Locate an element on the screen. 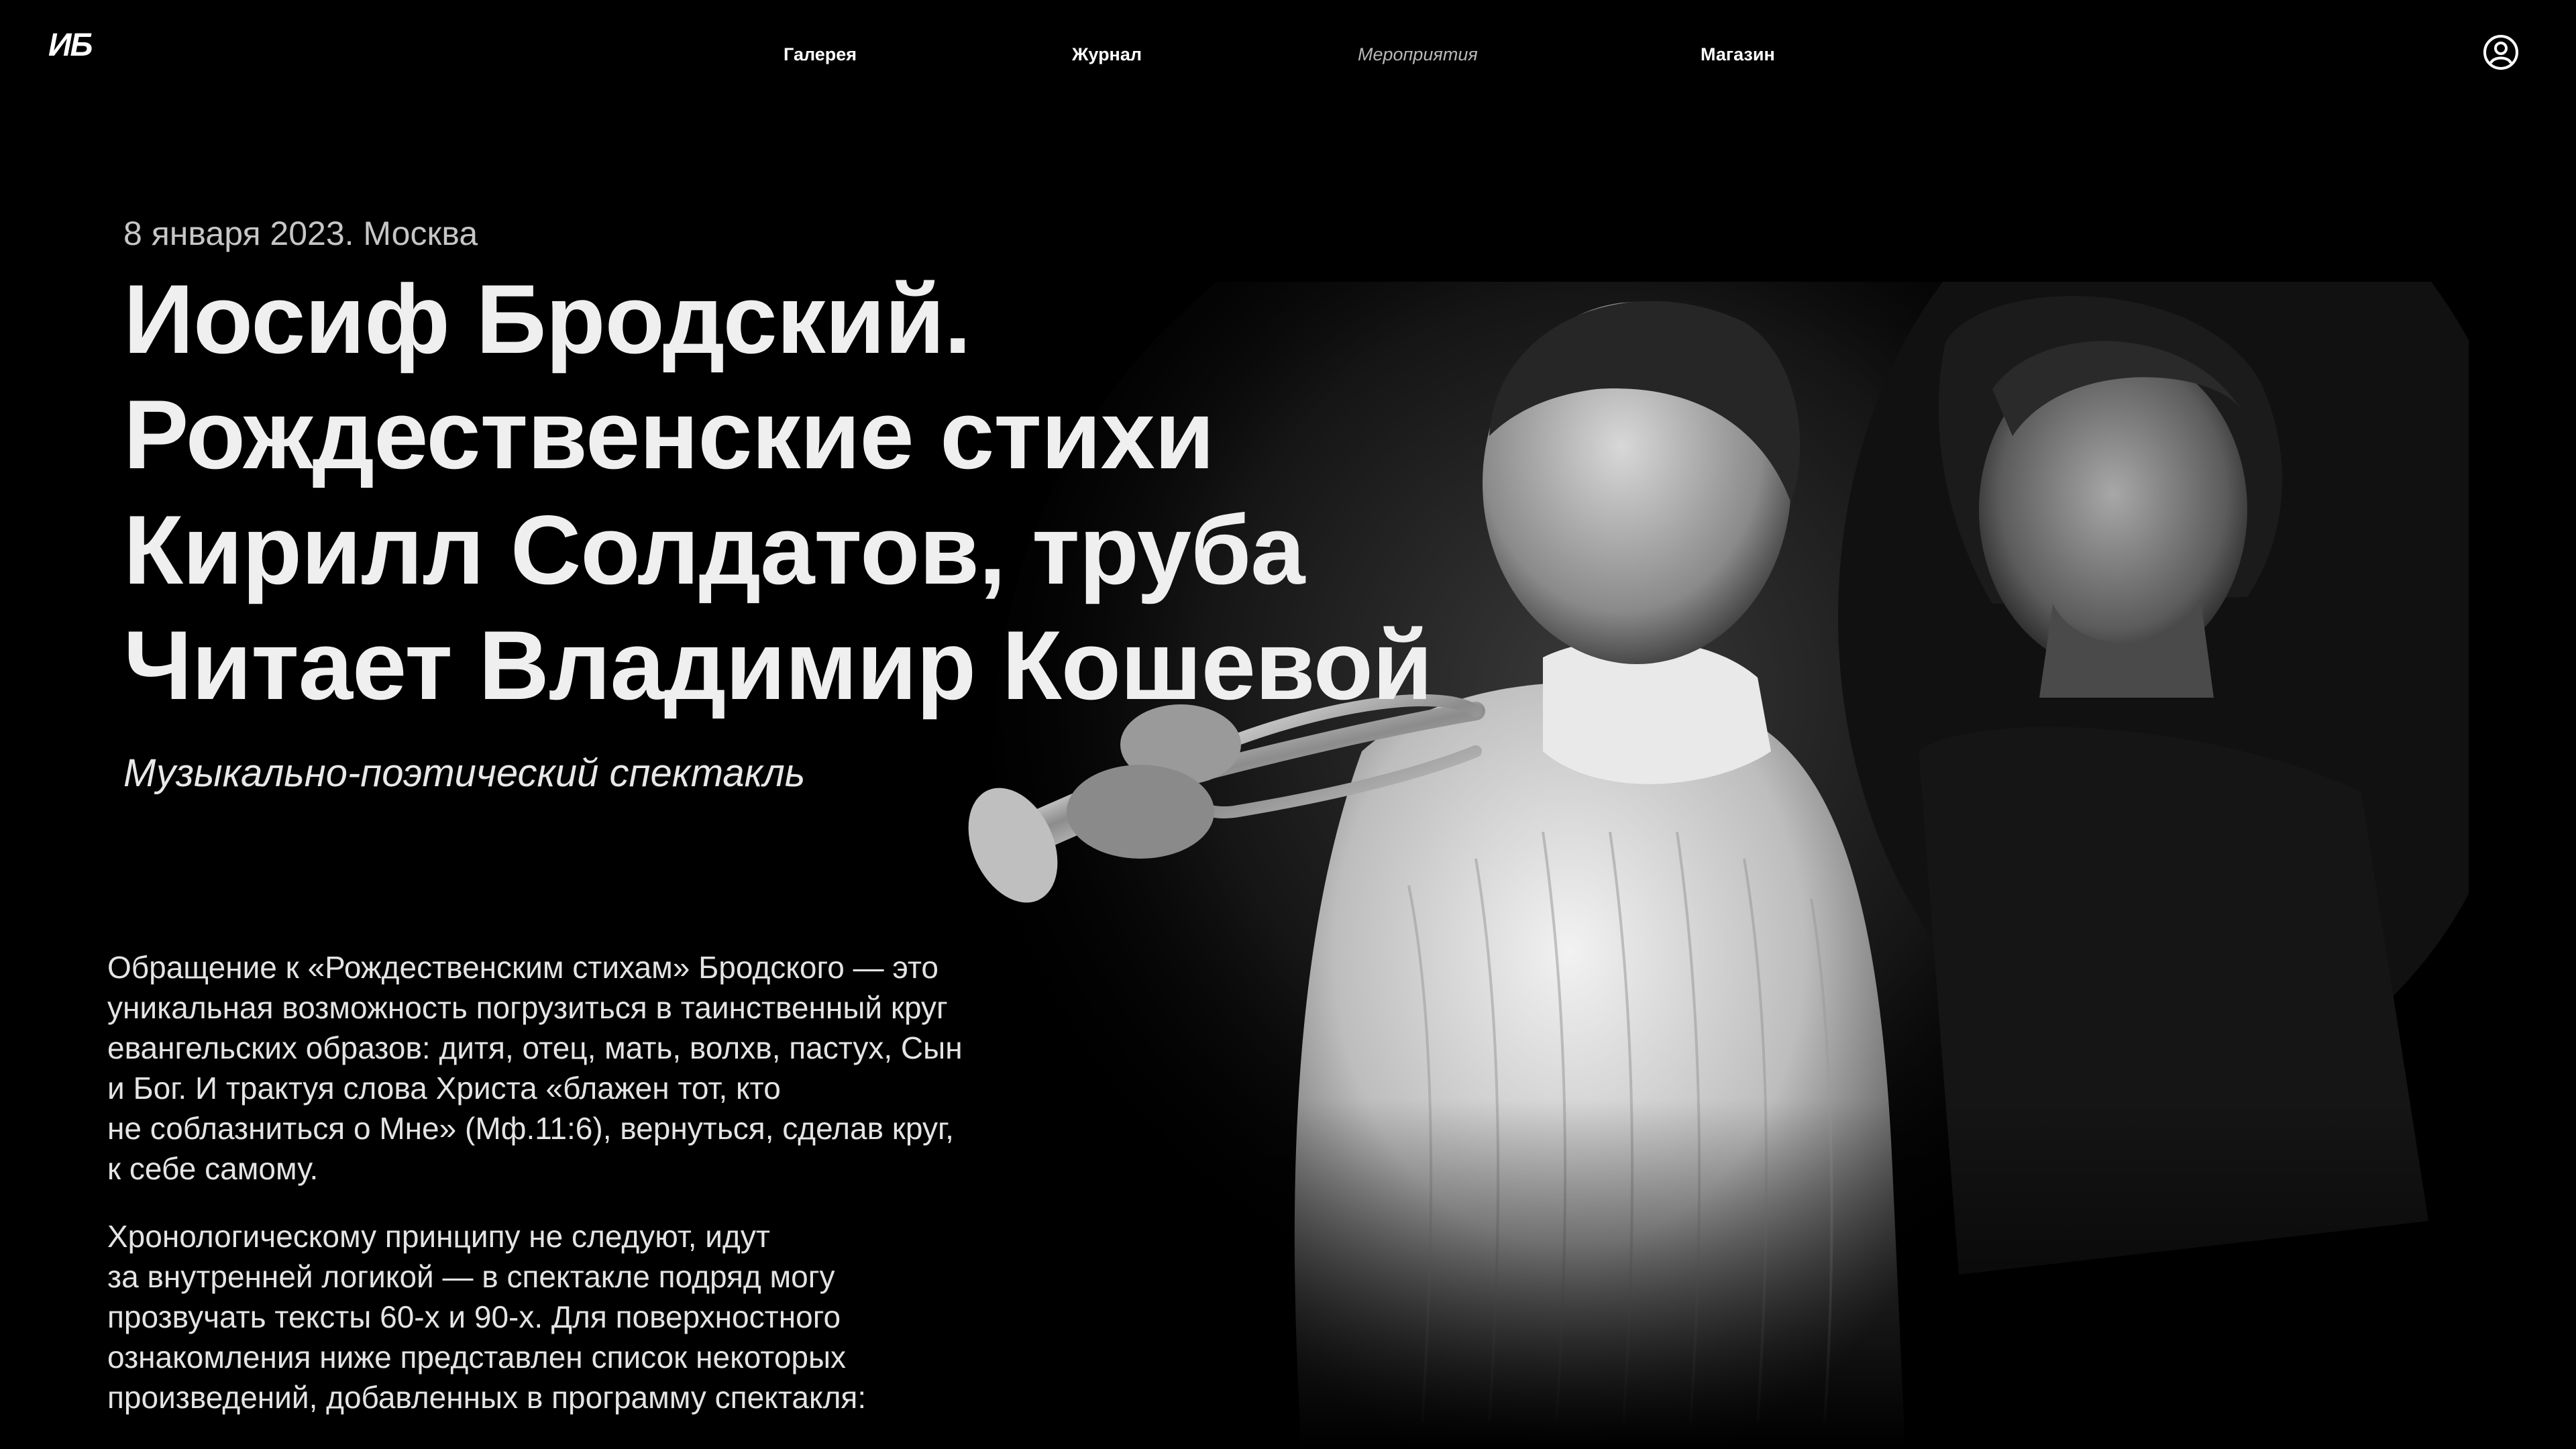  nav-shop: Магазин is located at coordinates (1738, 55).